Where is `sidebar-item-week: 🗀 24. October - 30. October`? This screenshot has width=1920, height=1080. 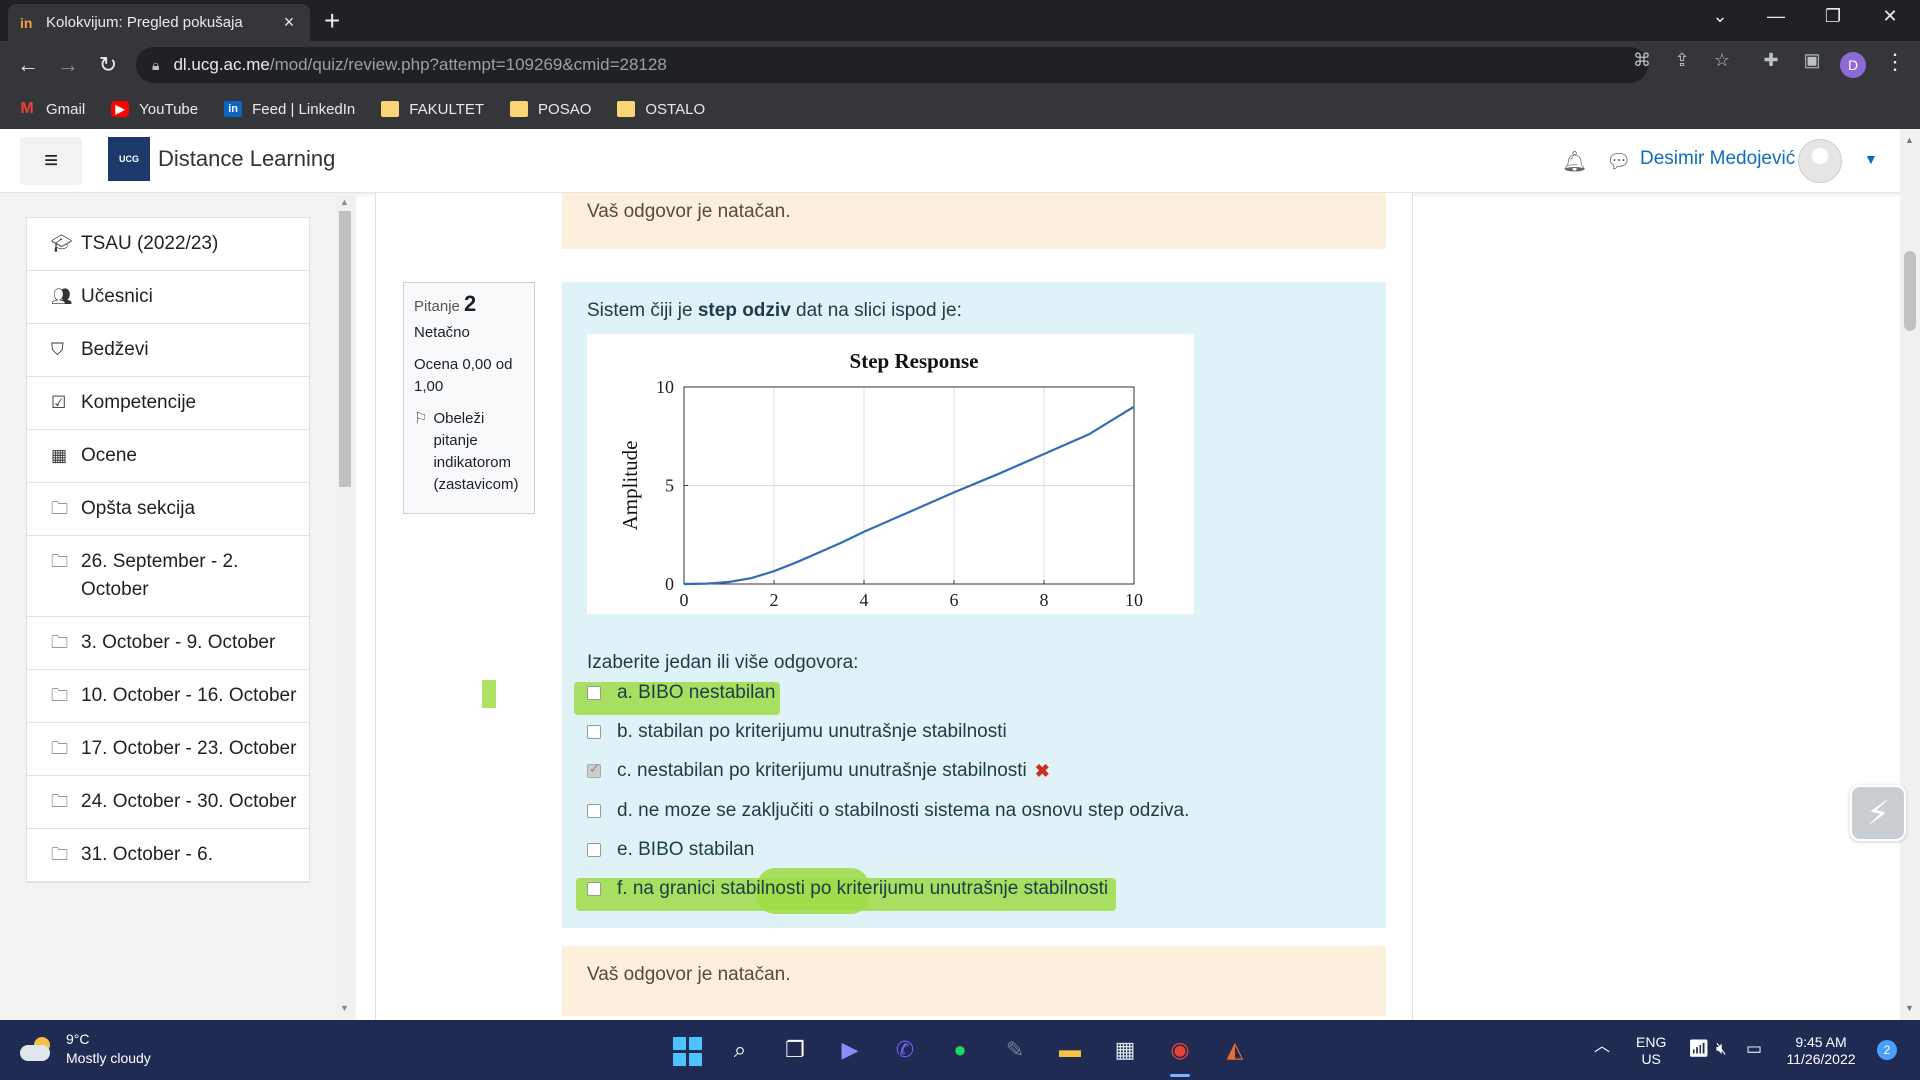
sidebar-item-week: 🗀 24. October - 30. October is located at coordinates (168, 802).